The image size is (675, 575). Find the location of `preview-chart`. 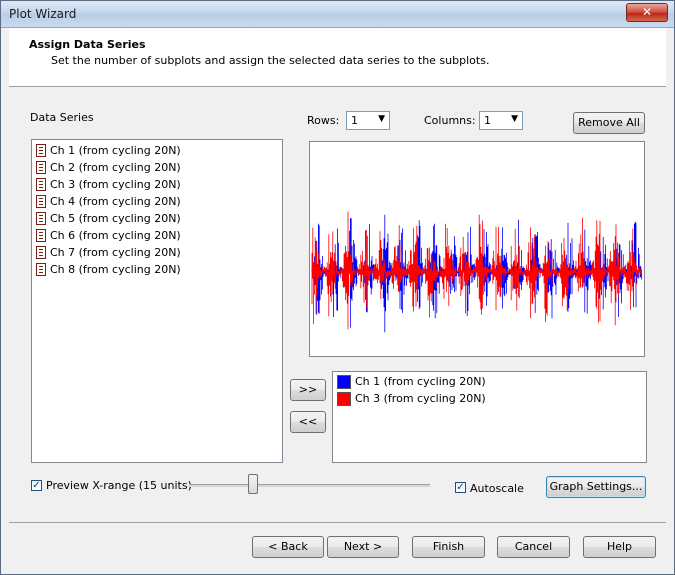

preview-chart is located at coordinates (476, 272).